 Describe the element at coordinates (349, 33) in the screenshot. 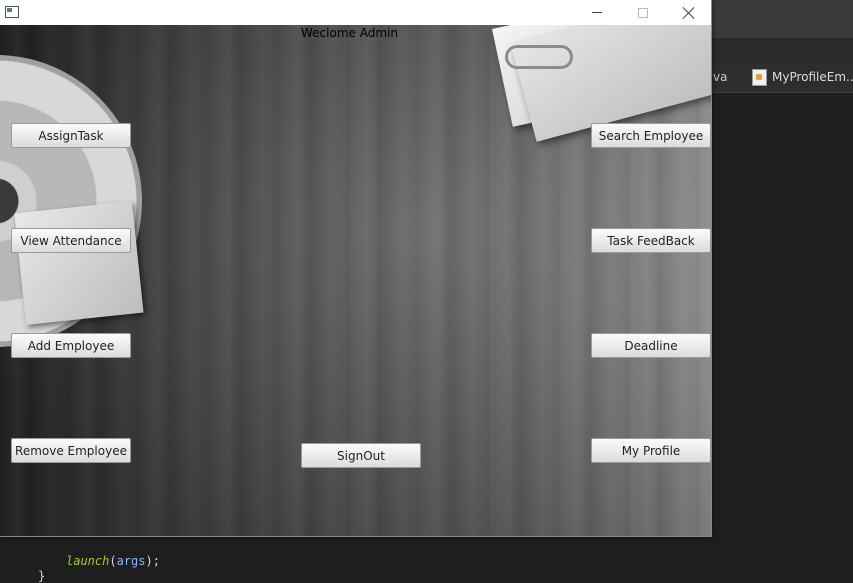

I see `welcome-label: Weclome Admin` at that location.